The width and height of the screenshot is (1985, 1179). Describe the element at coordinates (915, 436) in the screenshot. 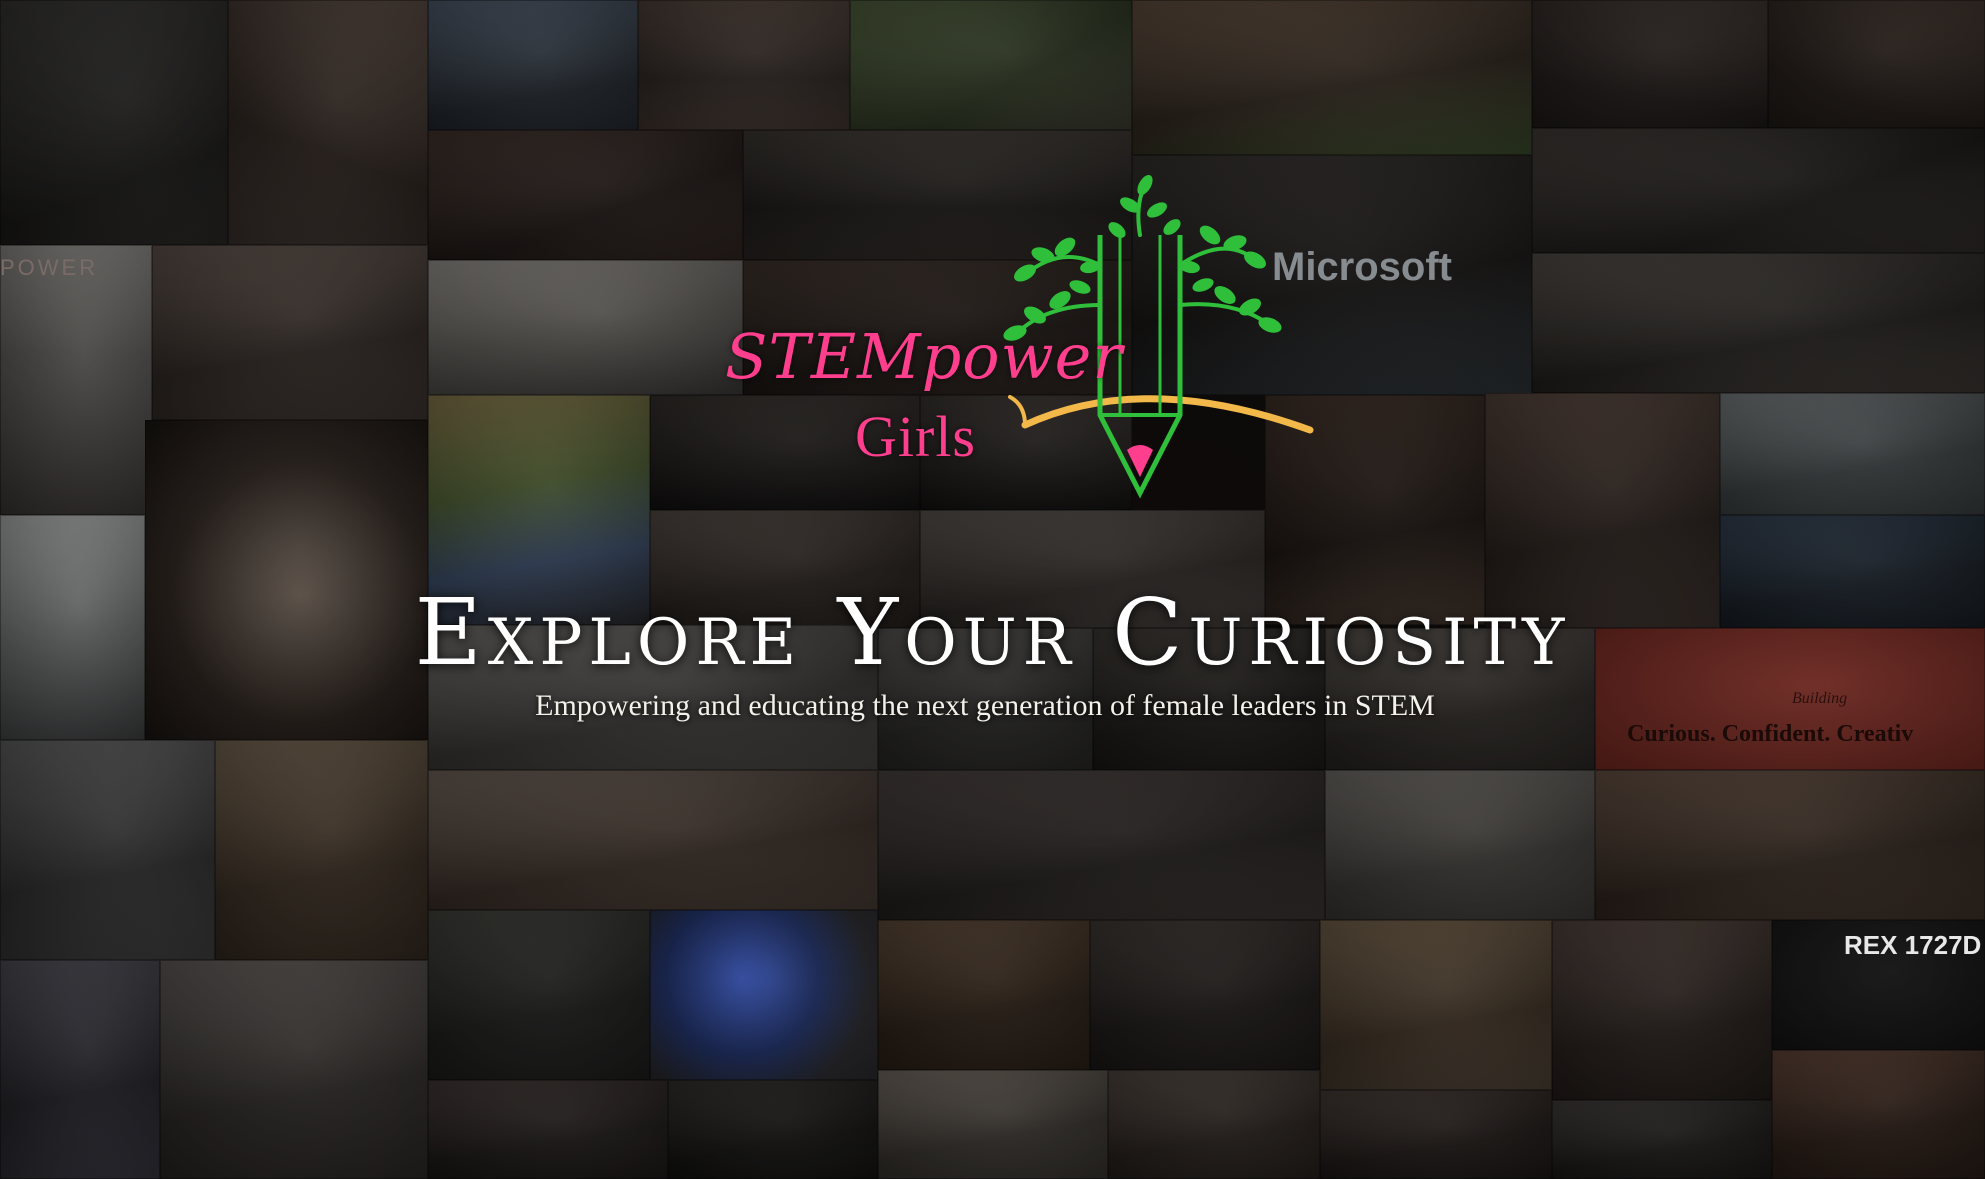

I see `logo-text-girls: Girls` at that location.